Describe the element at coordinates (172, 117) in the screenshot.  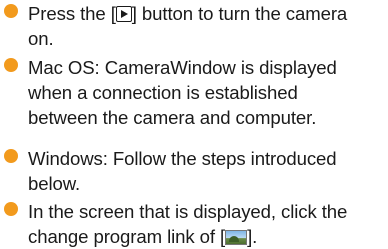
I see `item-text-line: between the camera and computer.` at that location.